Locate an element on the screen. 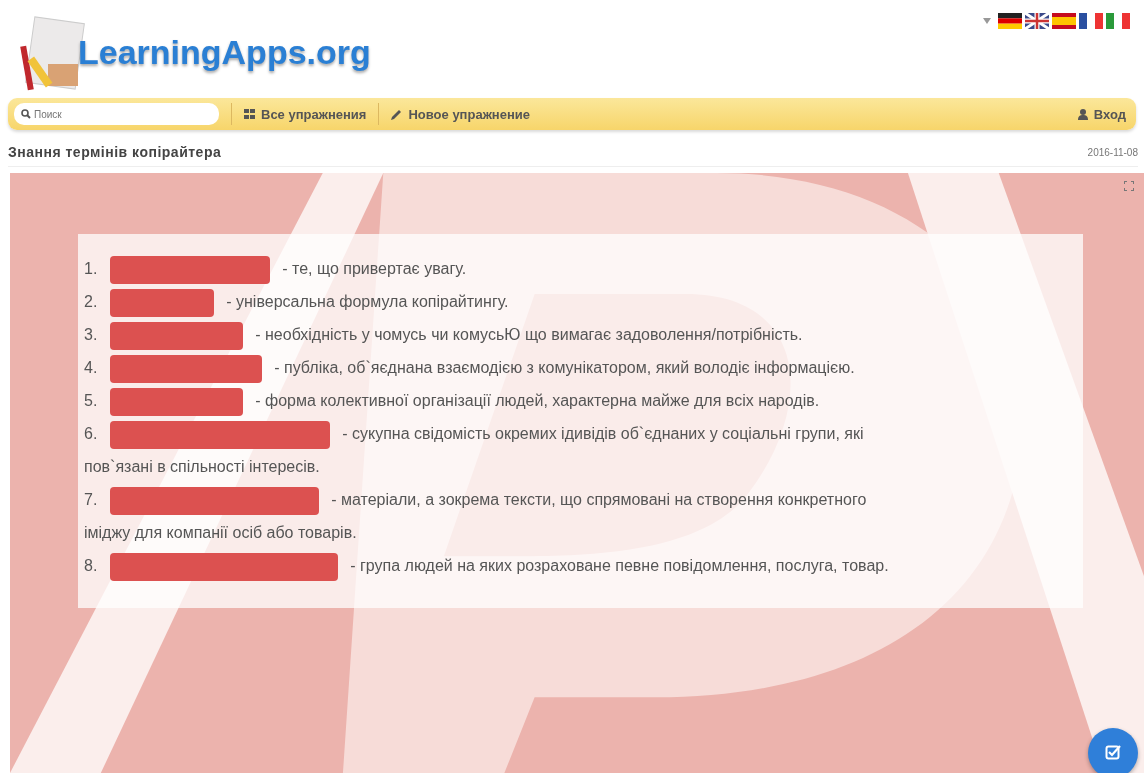 The image size is (1144, 780). french-flag-icon is located at coordinates (1091, 21).